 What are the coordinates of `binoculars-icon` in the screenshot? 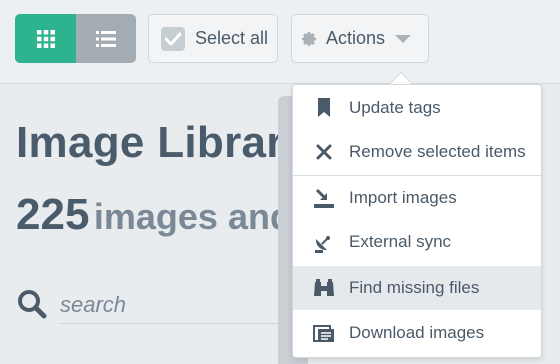 It's located at (324, 288).